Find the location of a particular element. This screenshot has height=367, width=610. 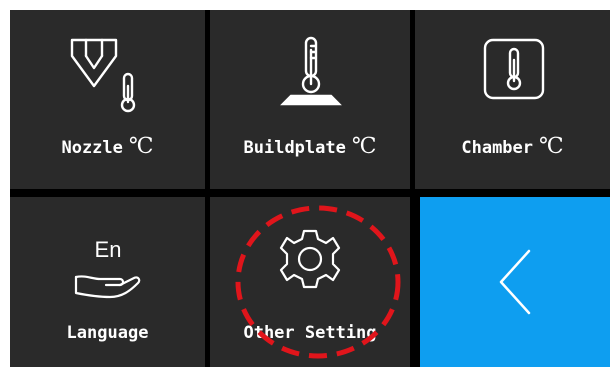

language-tile: En Language is located at coordinates (107, 282).